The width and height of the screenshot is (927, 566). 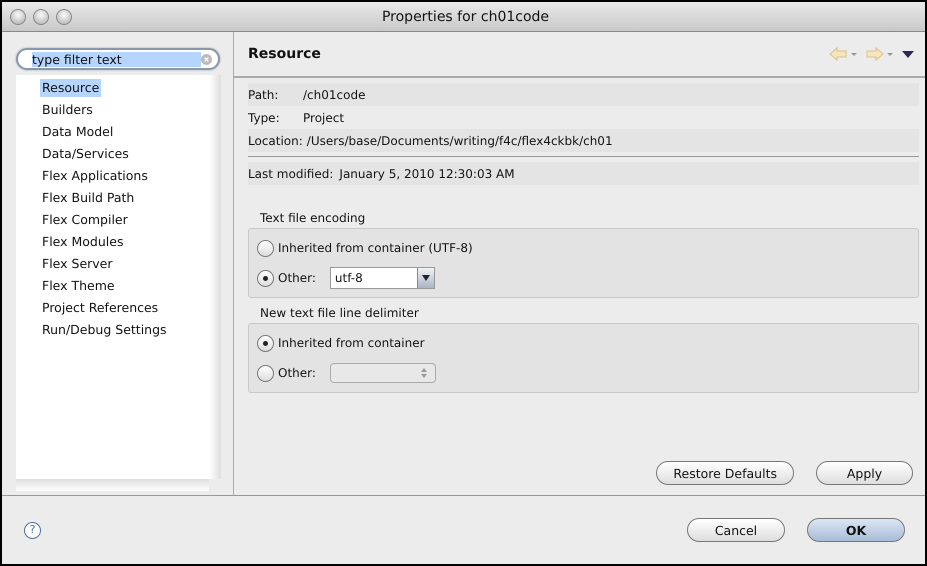 I want to click on field-label: Path:, so click(x=264, y=95).